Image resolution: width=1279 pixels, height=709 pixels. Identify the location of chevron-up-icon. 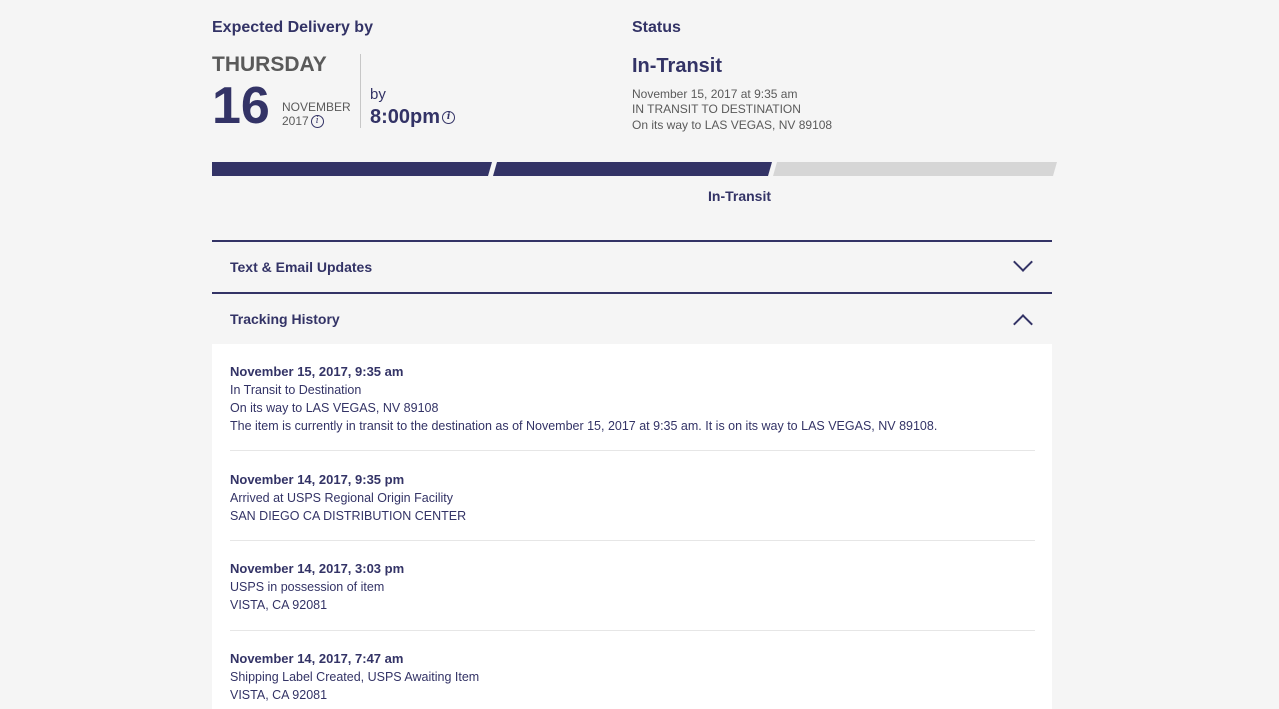
(1023, 324).